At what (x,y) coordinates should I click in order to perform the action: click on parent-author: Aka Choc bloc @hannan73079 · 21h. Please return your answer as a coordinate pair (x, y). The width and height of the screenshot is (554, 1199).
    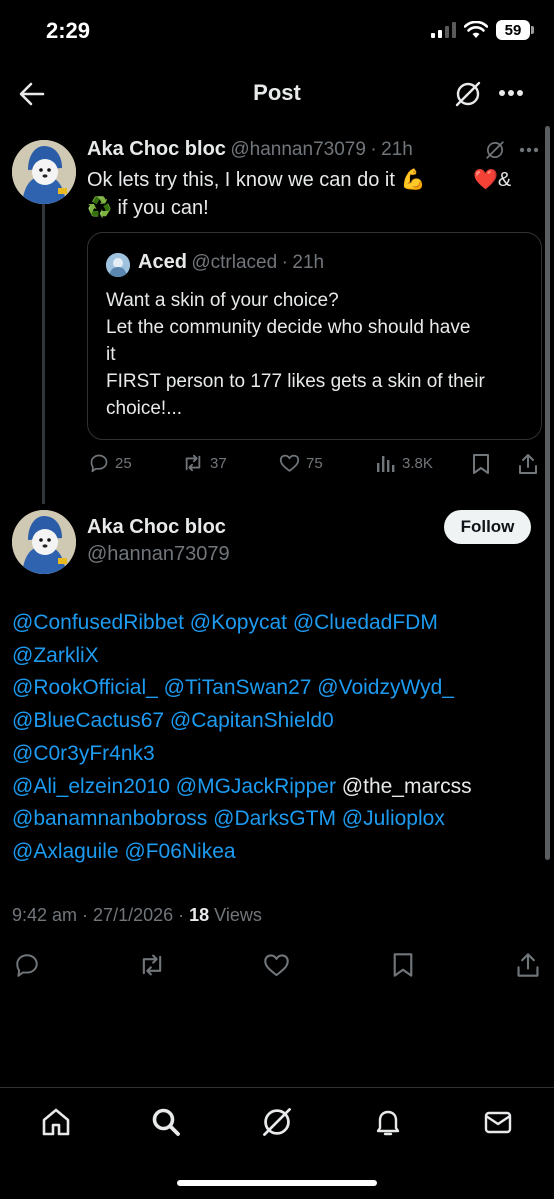
    Looking at the image, I should click on (250, 149).